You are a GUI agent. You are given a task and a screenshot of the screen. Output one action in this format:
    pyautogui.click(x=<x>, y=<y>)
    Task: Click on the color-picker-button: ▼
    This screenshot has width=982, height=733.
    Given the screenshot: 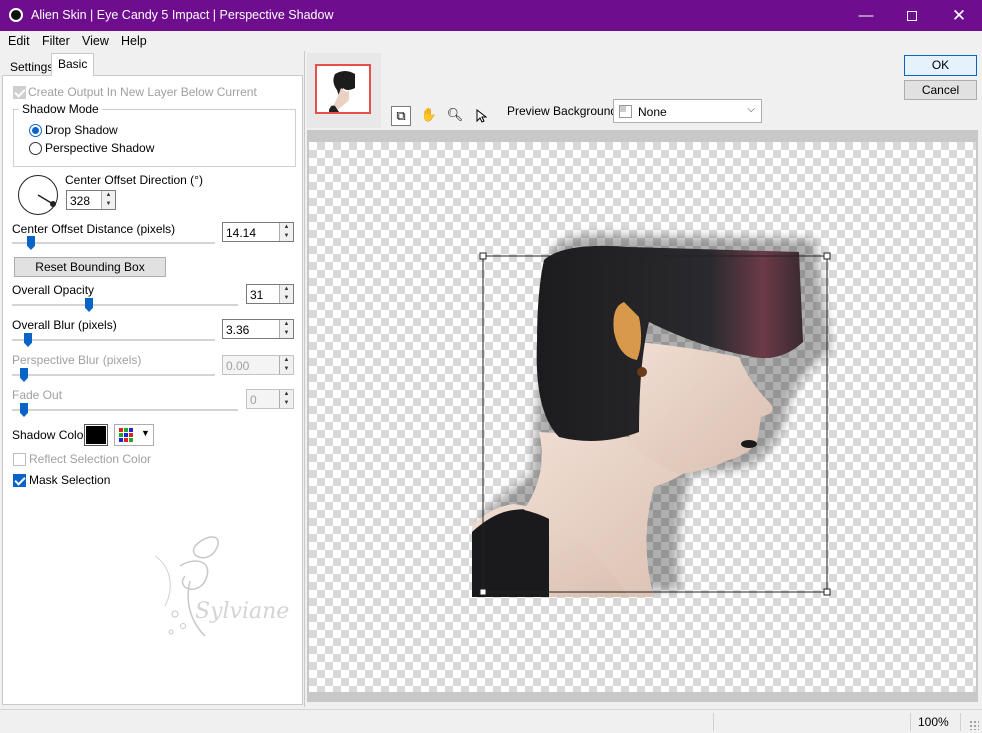 What is the action you would take?
    pyautogui.click(x=134, y=435)
    